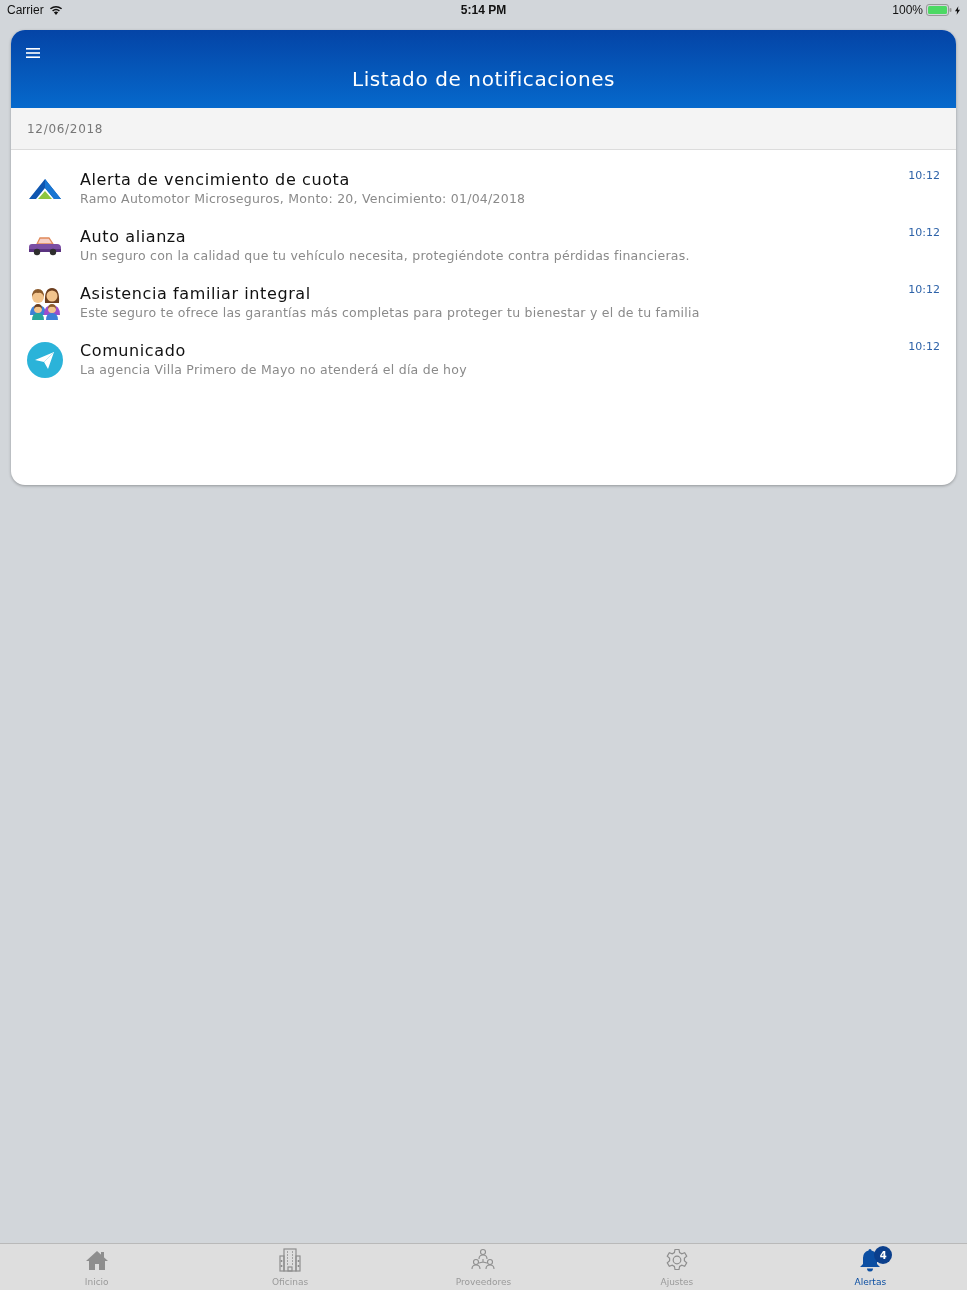 The width and height of the screenshot is (967, 1290). What do you see at coordinates (483, 1260) in the screenshot?
I see `people-network-icon` at bounding box center [483, 1260].